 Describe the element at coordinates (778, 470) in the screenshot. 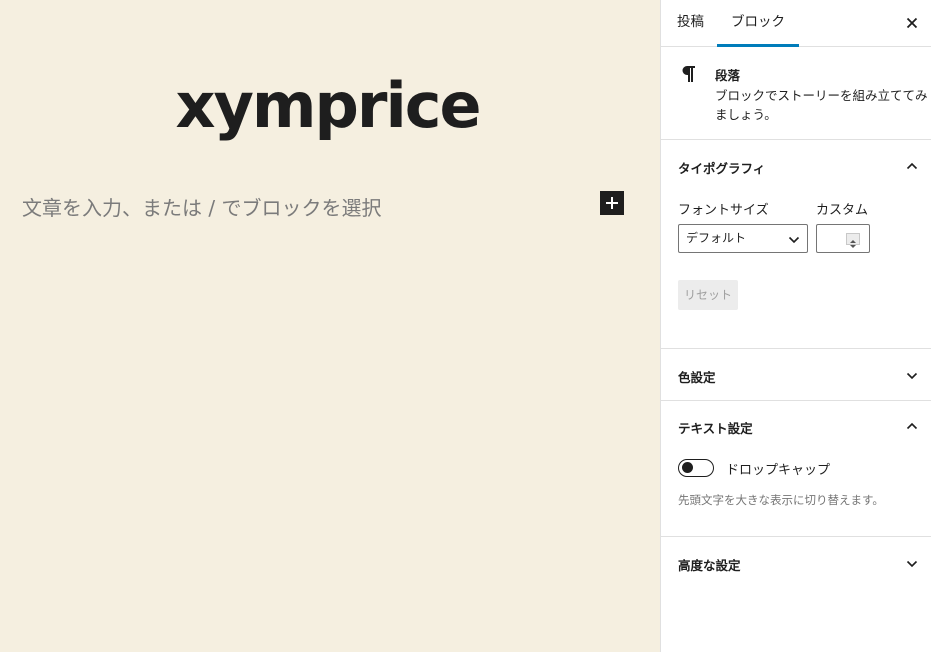

I see `drop-cap-label: ドロップキャップ` at that location.